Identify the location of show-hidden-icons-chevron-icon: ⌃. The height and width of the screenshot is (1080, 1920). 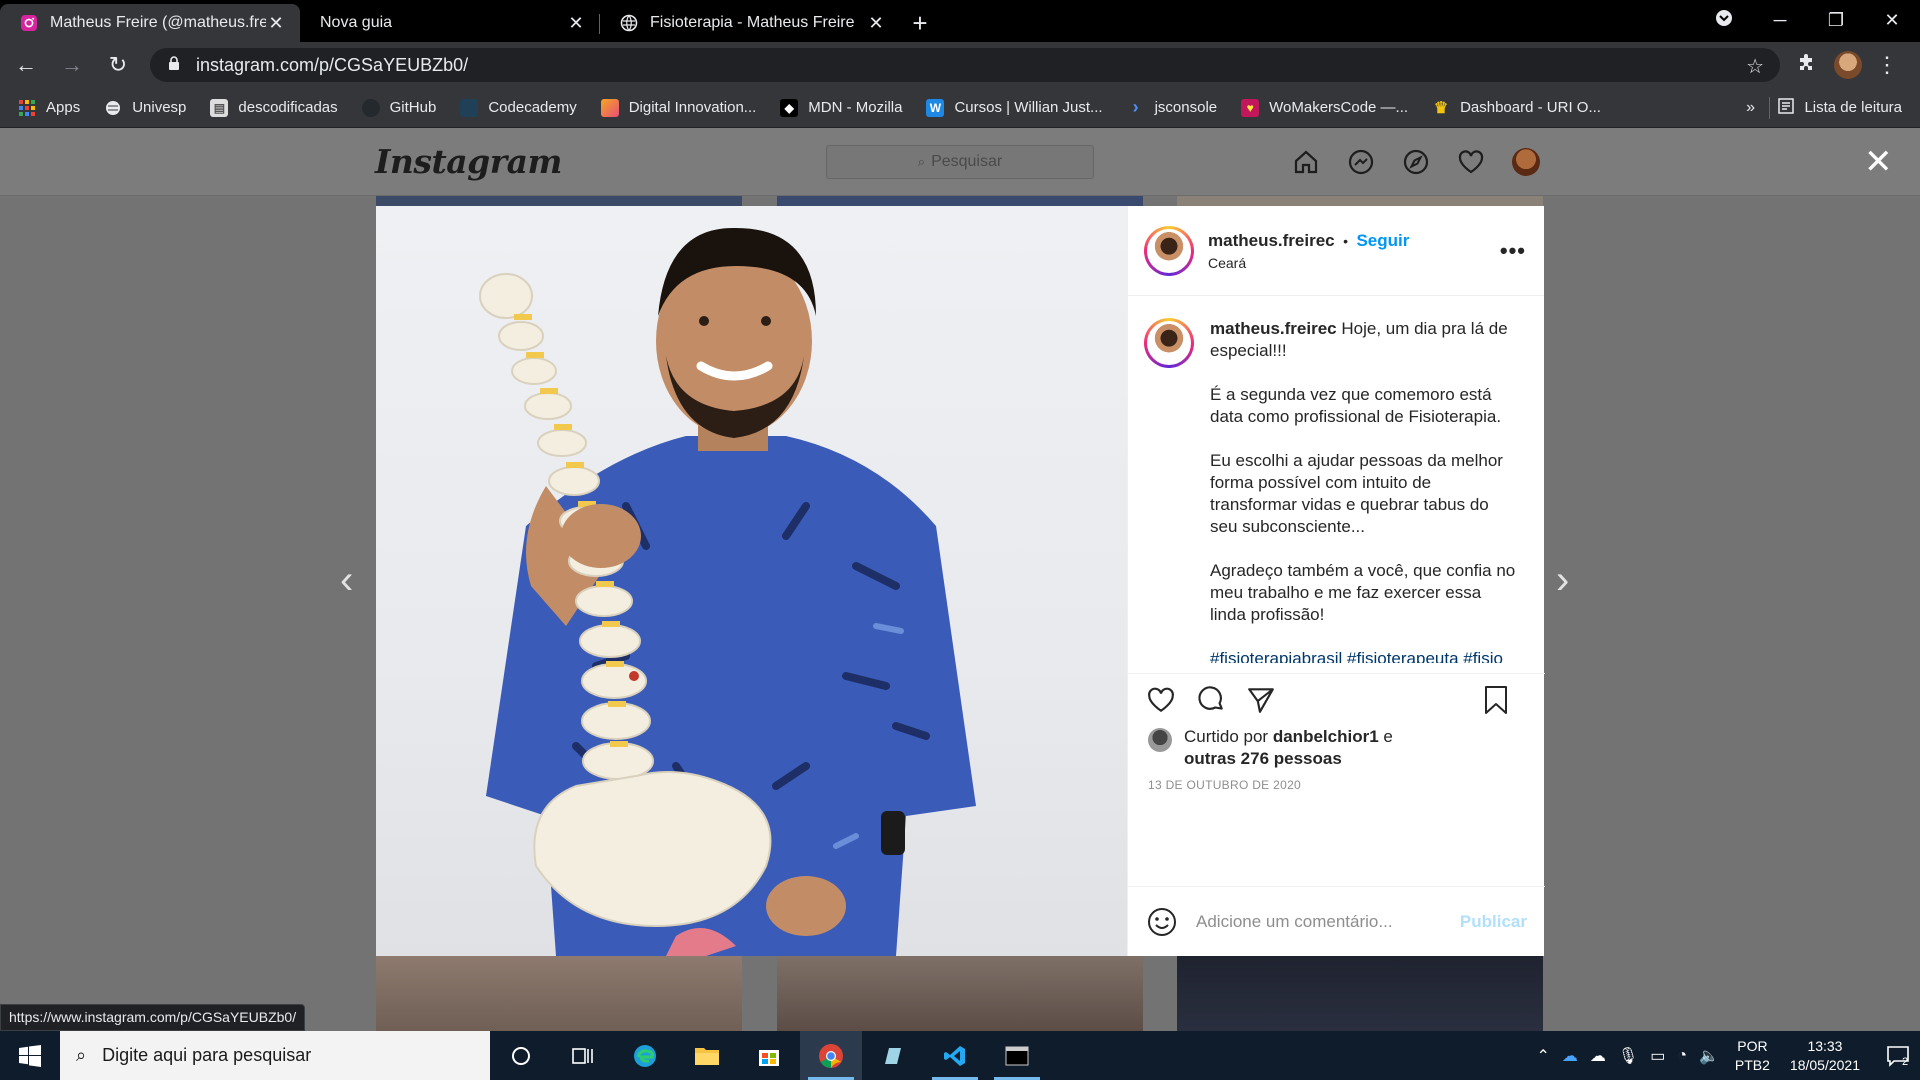
(1542, 1056).